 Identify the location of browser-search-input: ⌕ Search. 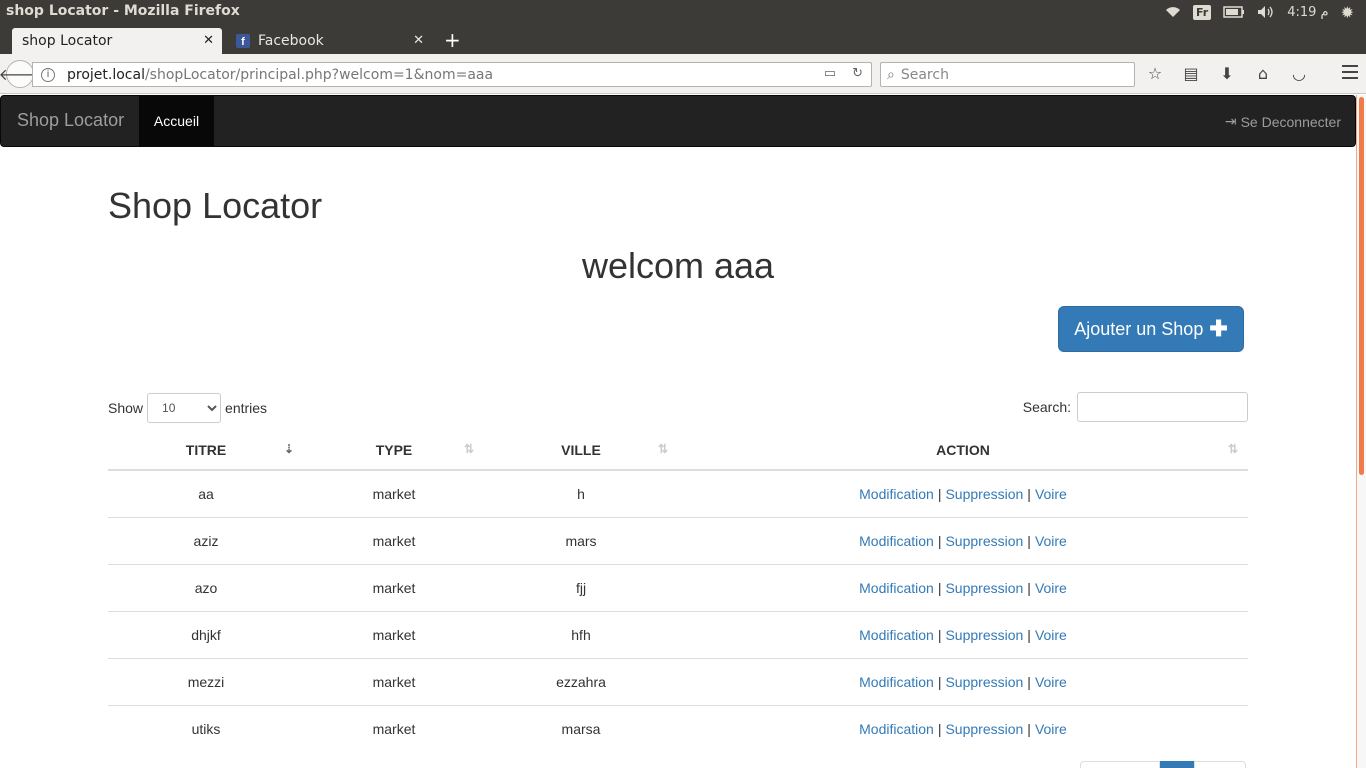
(1007, 74).